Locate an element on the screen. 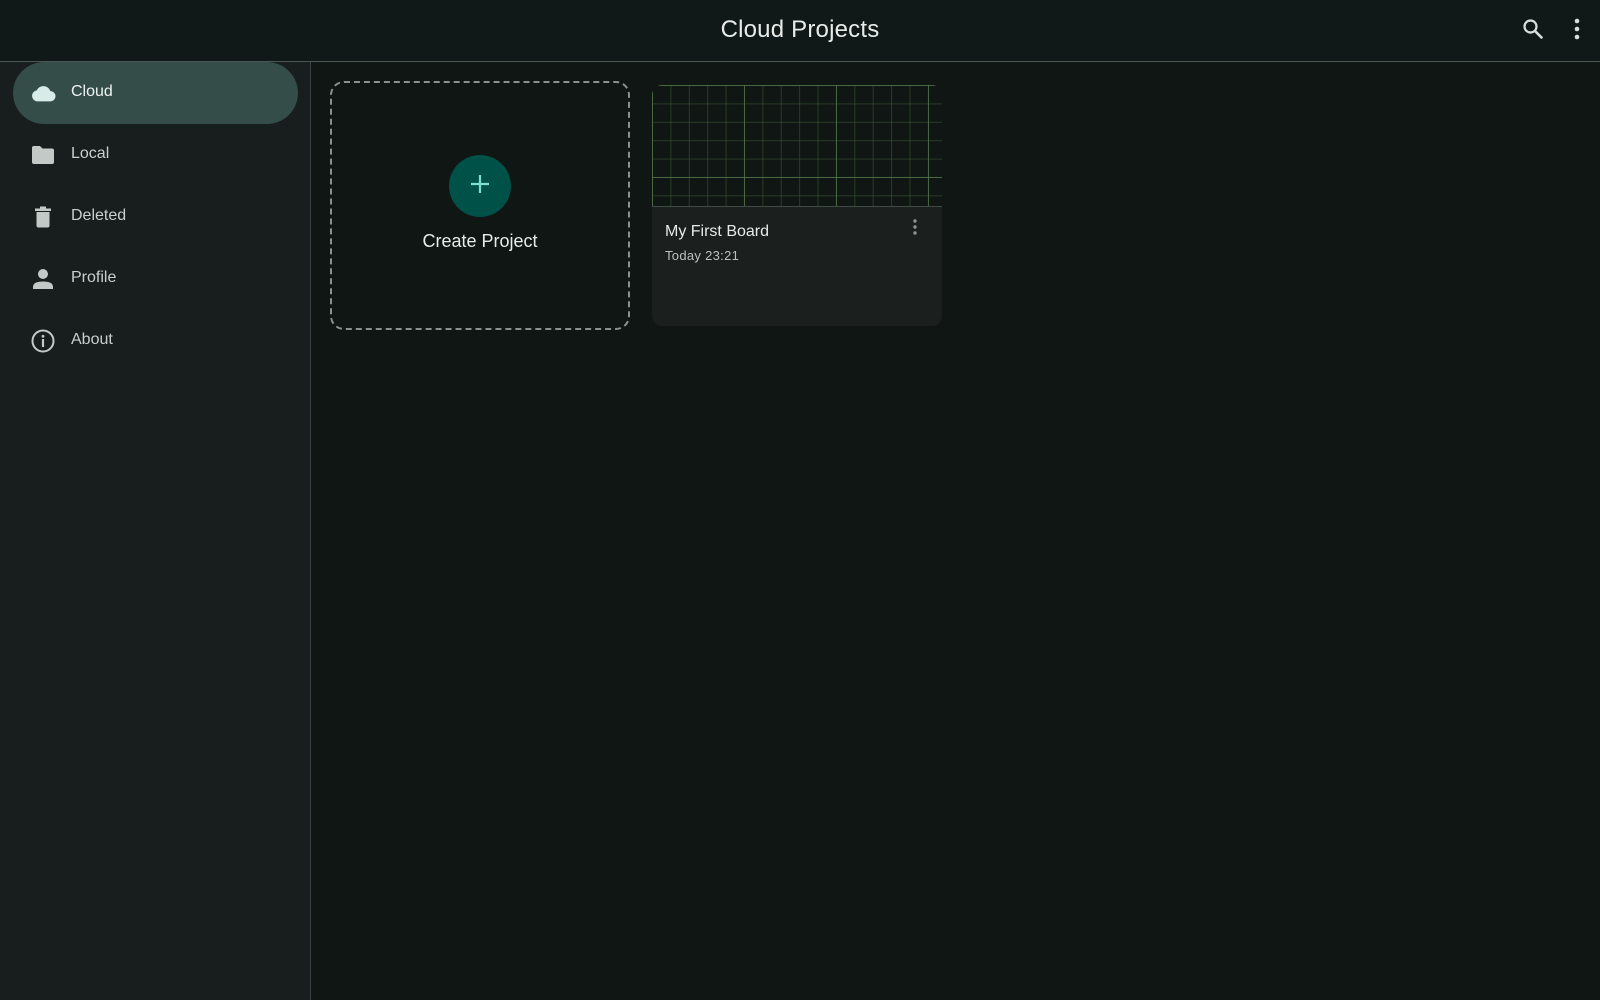 The height and width of the screenshot is (1000, 1600). top-app-bar: Cloud Projects is located at coordinates (800, 31).